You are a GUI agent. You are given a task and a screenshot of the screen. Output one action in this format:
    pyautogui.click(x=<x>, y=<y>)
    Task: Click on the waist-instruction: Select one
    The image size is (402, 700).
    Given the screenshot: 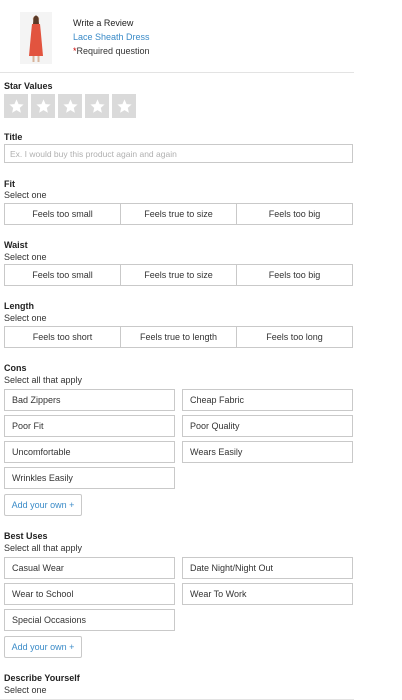 What is the action you would take?
    pyautogui.click(x=25, y=257)
    